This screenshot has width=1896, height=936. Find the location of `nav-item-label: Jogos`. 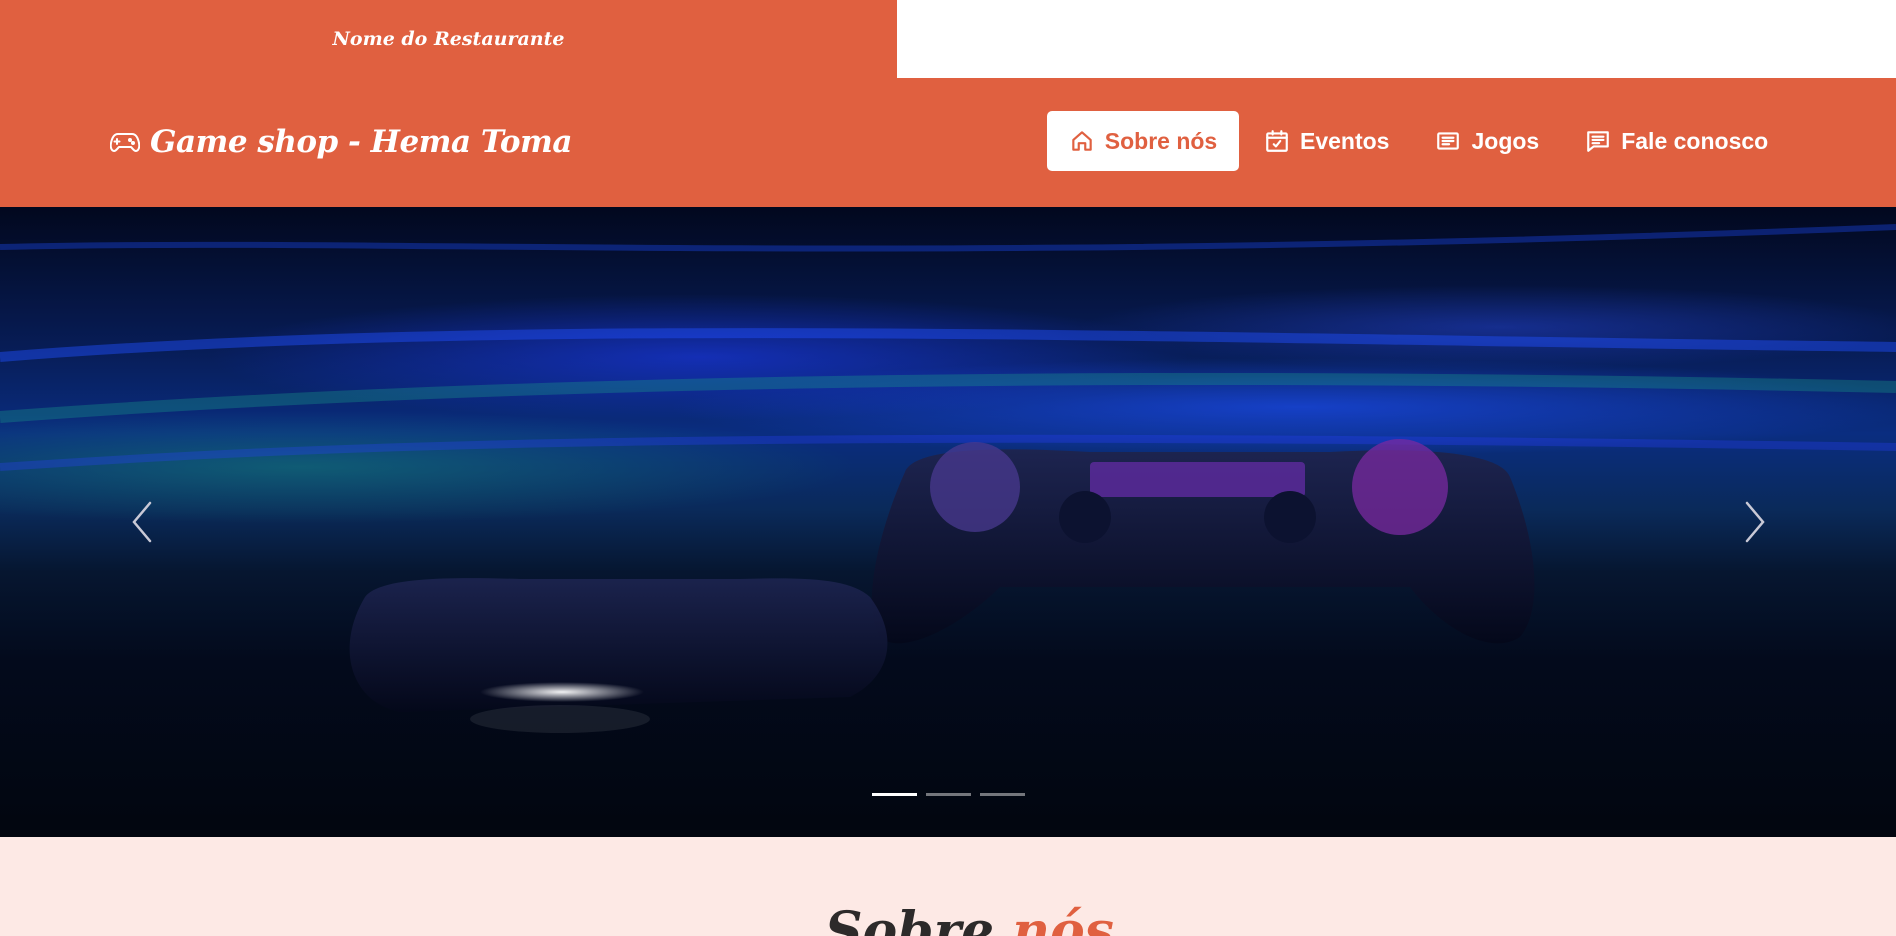

nav-item-label: Jogos is located at coordinates (1505, 140).